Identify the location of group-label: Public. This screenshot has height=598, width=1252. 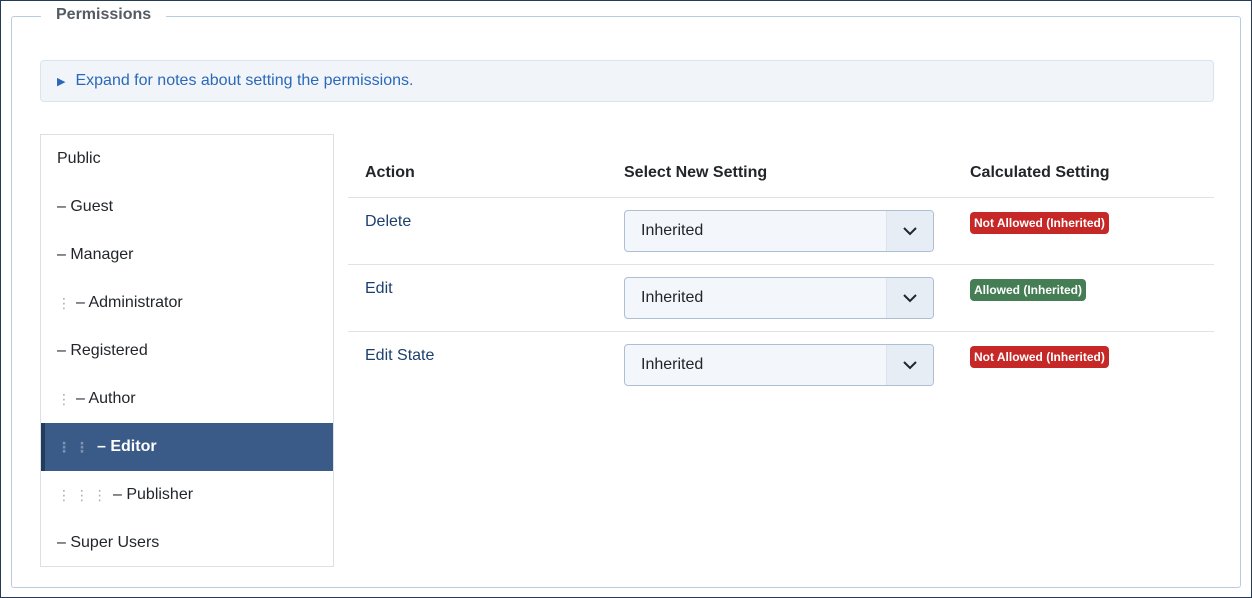
(79, 158).